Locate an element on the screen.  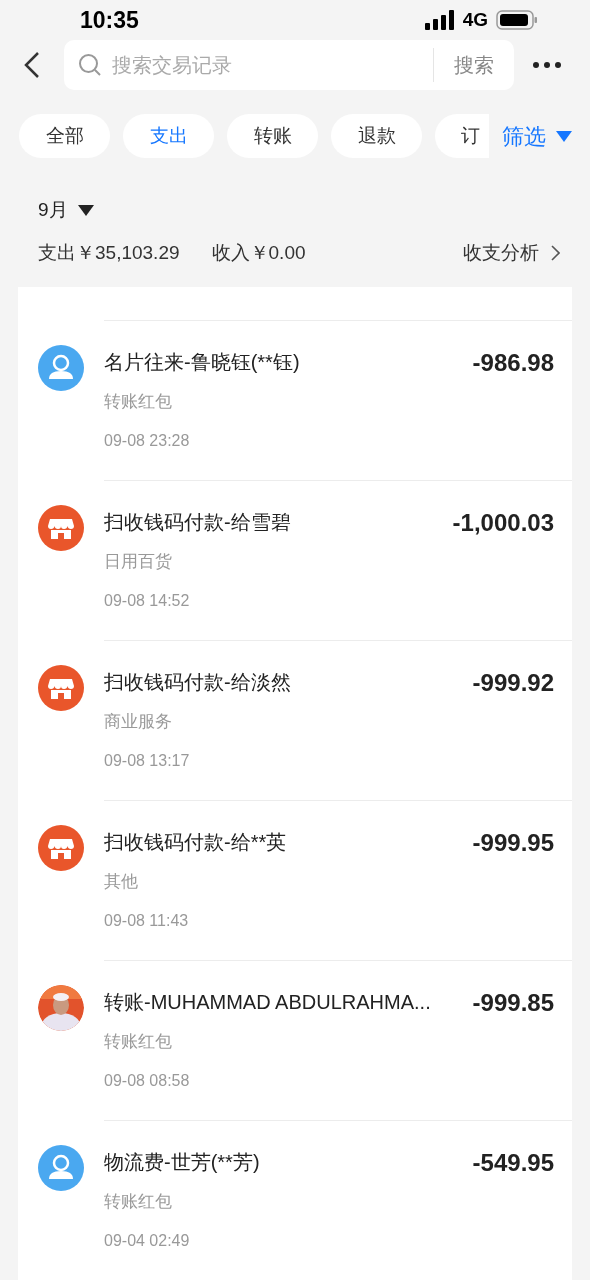
transaction-time: 09-08 11:43 is located at coordinates (147, 920).